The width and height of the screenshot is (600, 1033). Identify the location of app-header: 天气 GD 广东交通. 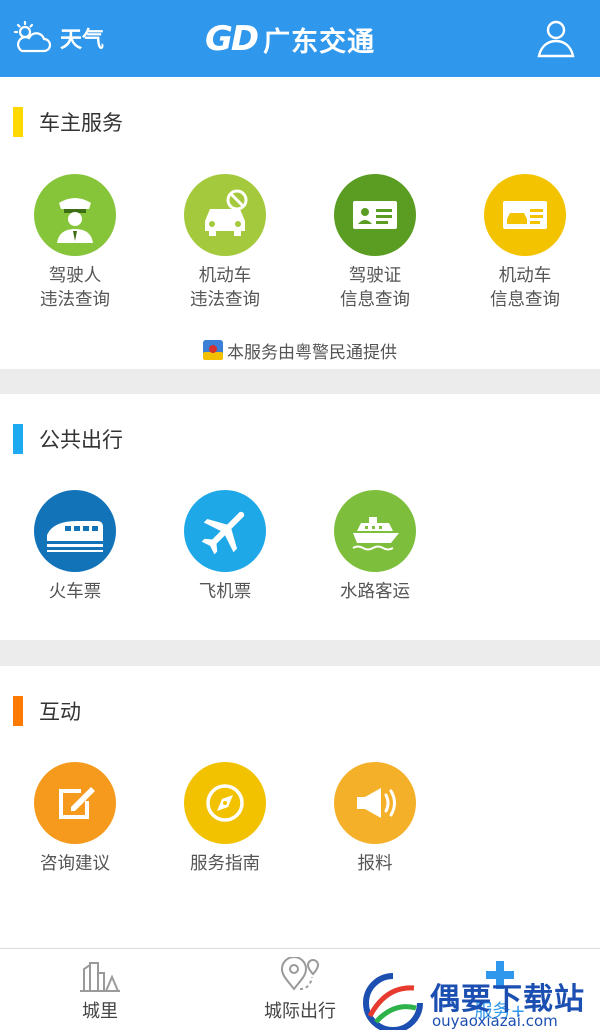
(300, 38).